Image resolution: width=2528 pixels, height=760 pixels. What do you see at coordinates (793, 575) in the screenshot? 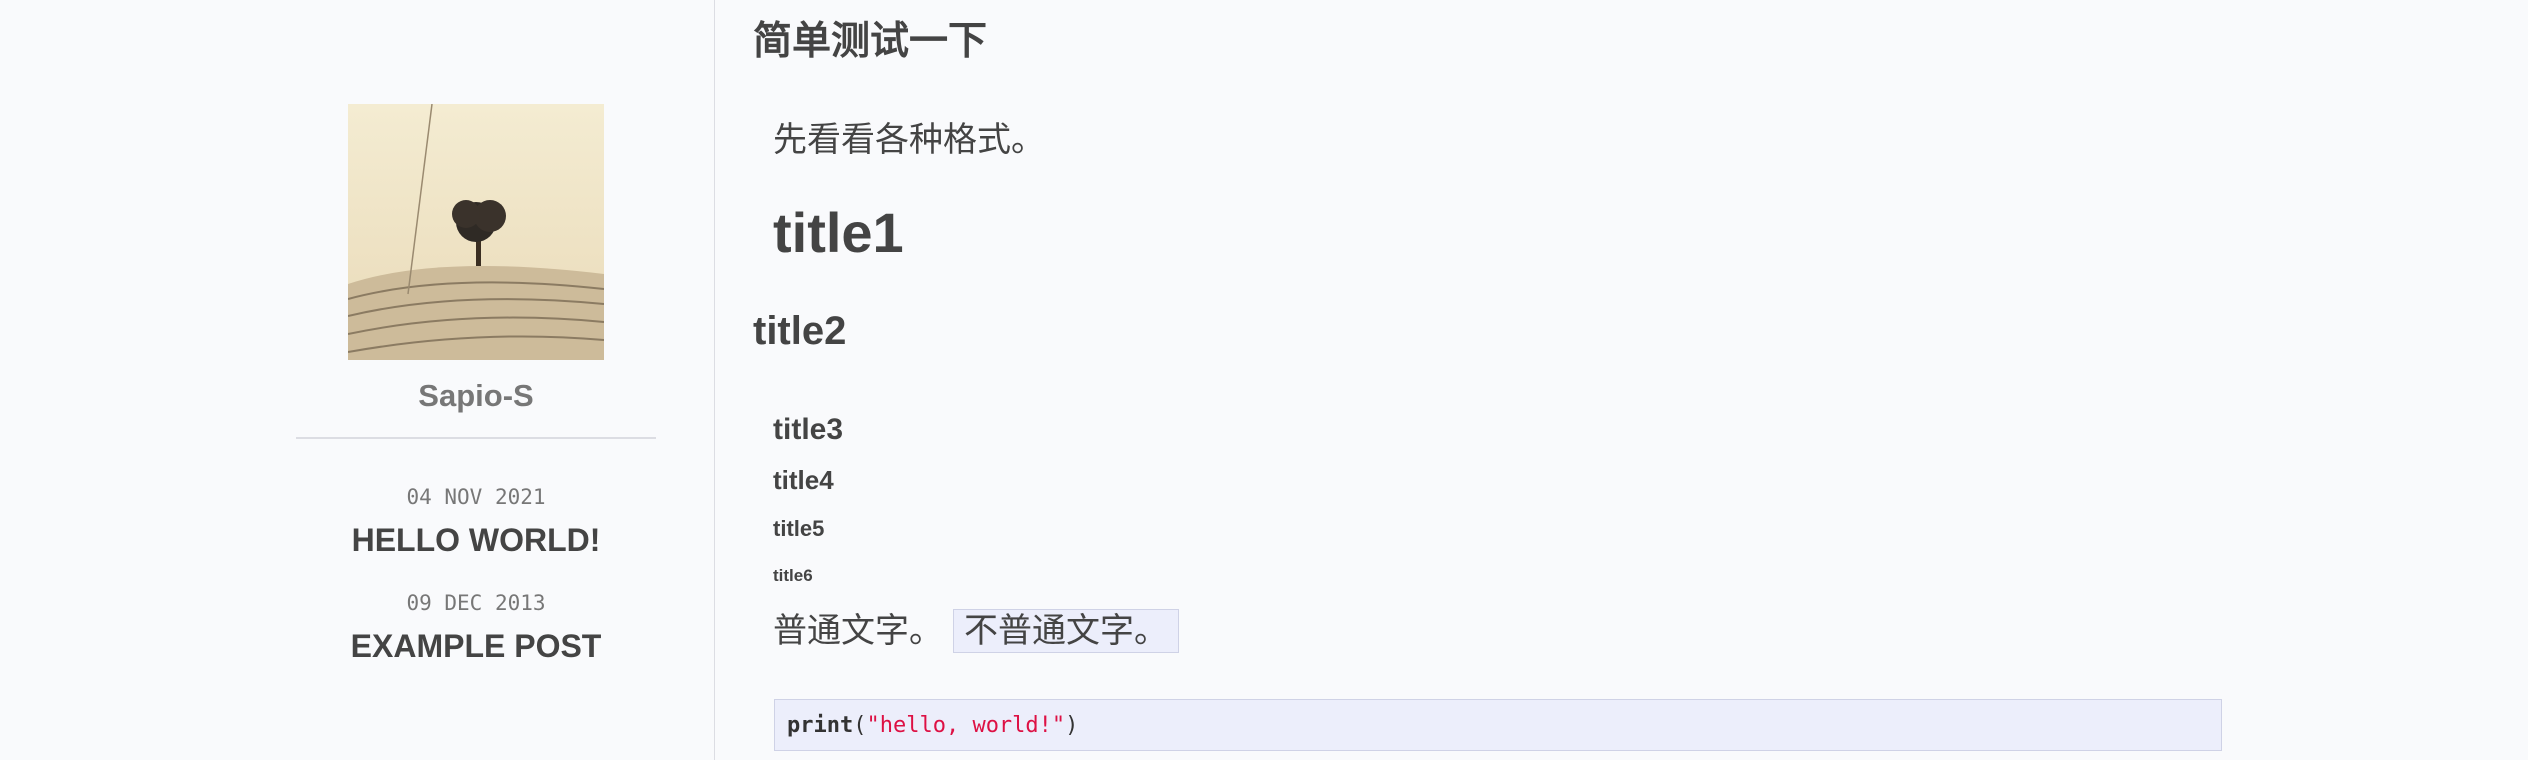
I see `heading-6: title6` at bounding box center [793, 575].